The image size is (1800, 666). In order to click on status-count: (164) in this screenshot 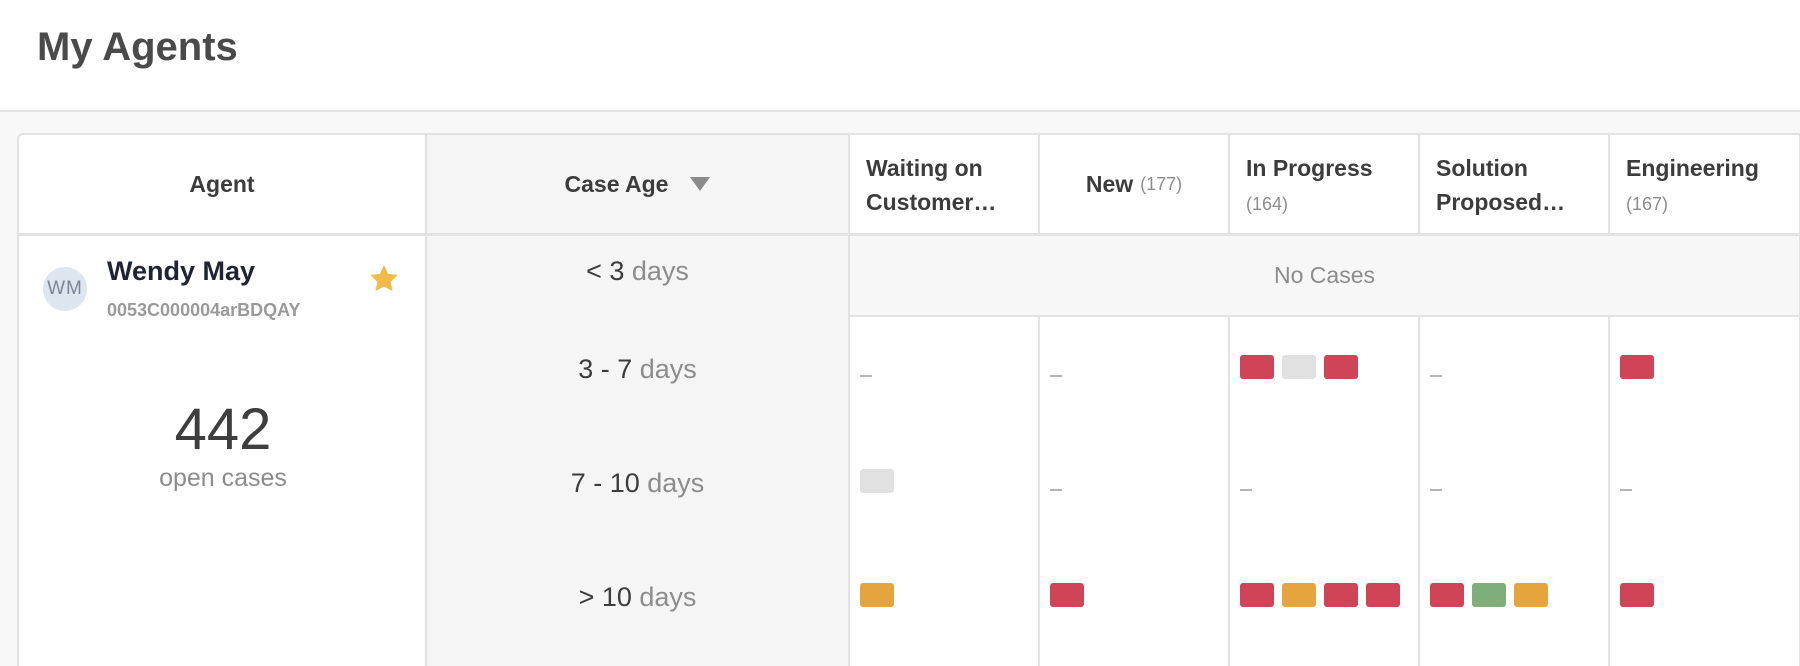, I will do `click(1267, 204)`.